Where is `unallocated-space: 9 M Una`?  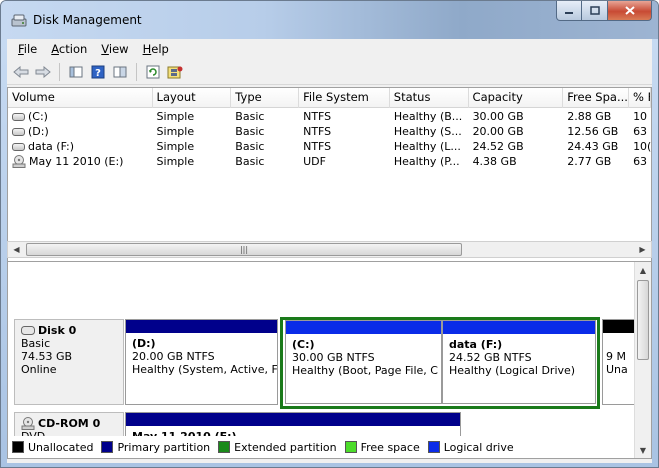
unallocated-space: 9 M Una is located at coordinates (619, 362).